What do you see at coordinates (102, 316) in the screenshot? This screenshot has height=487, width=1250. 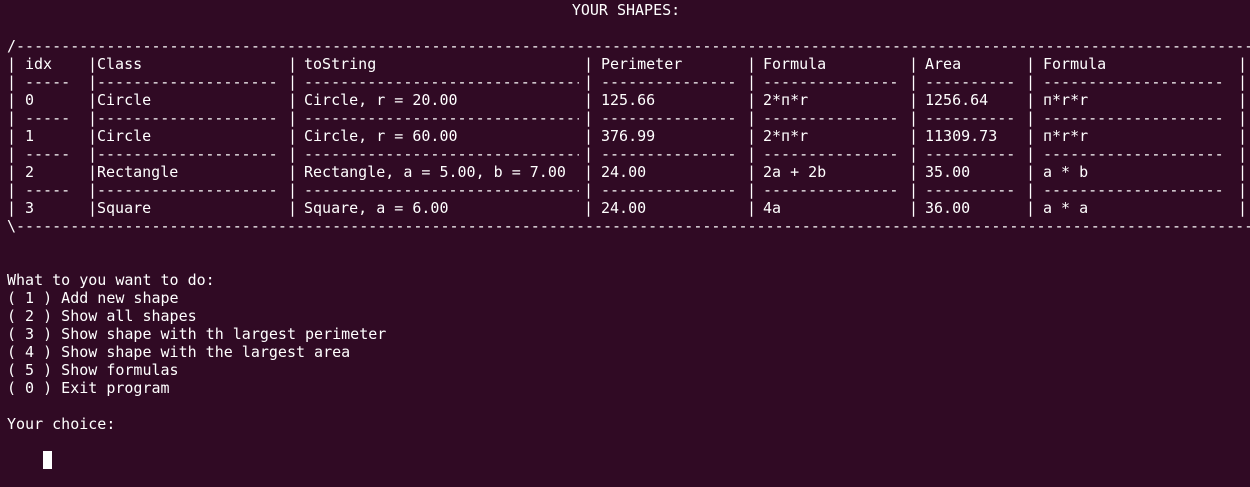 I see `menu-option: ( 2 ) Show all shapes` at bounding box center [102, 316].